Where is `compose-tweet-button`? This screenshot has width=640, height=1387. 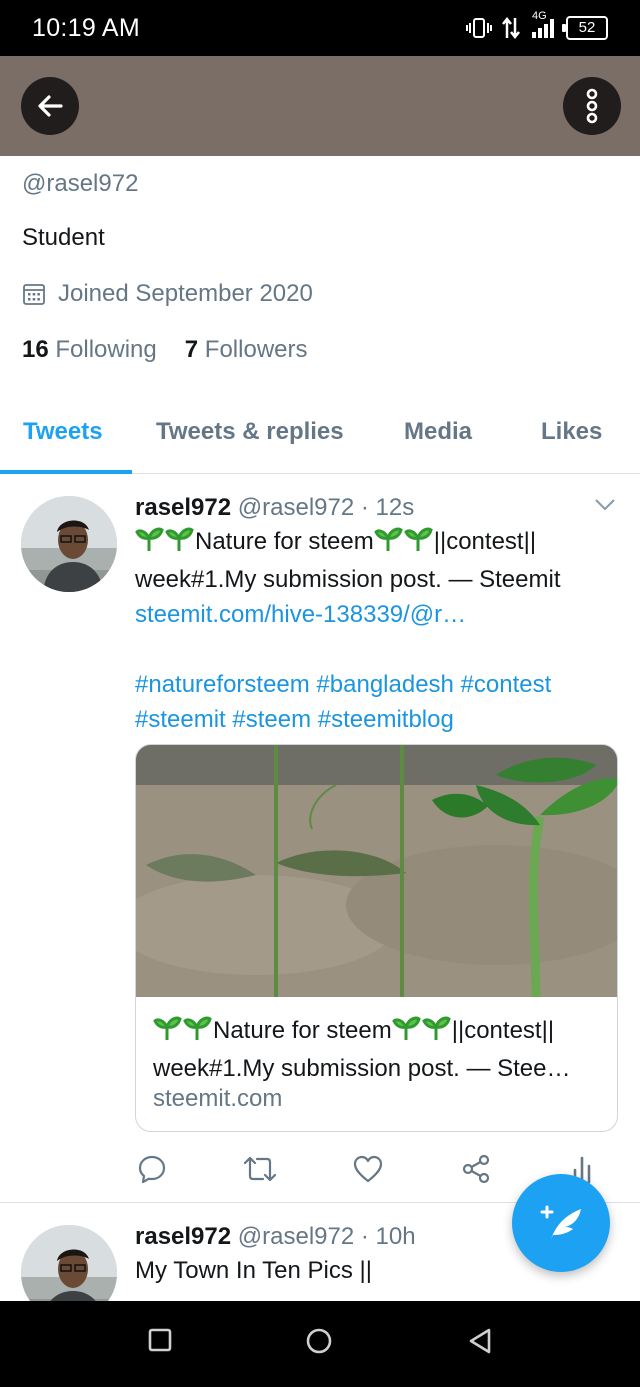 compose-tweet-button is located at coordinates (561, 1223).